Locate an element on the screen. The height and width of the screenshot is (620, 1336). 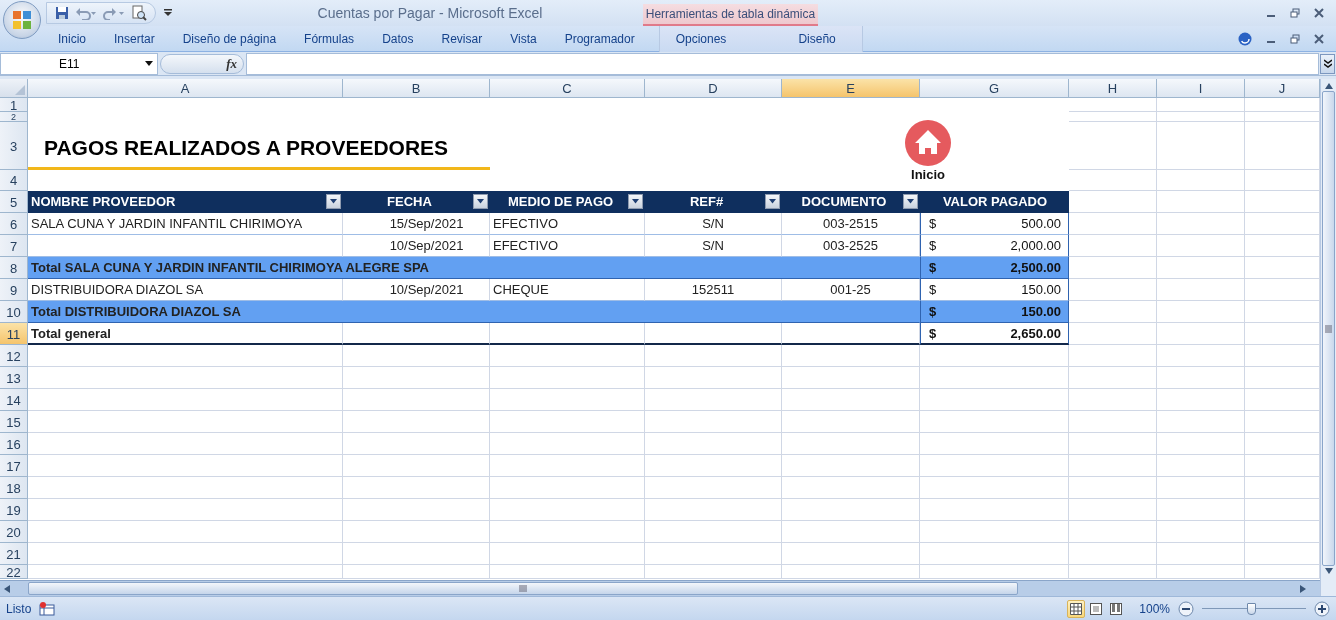
row-header: 20 is located at coordinates (14, 532).